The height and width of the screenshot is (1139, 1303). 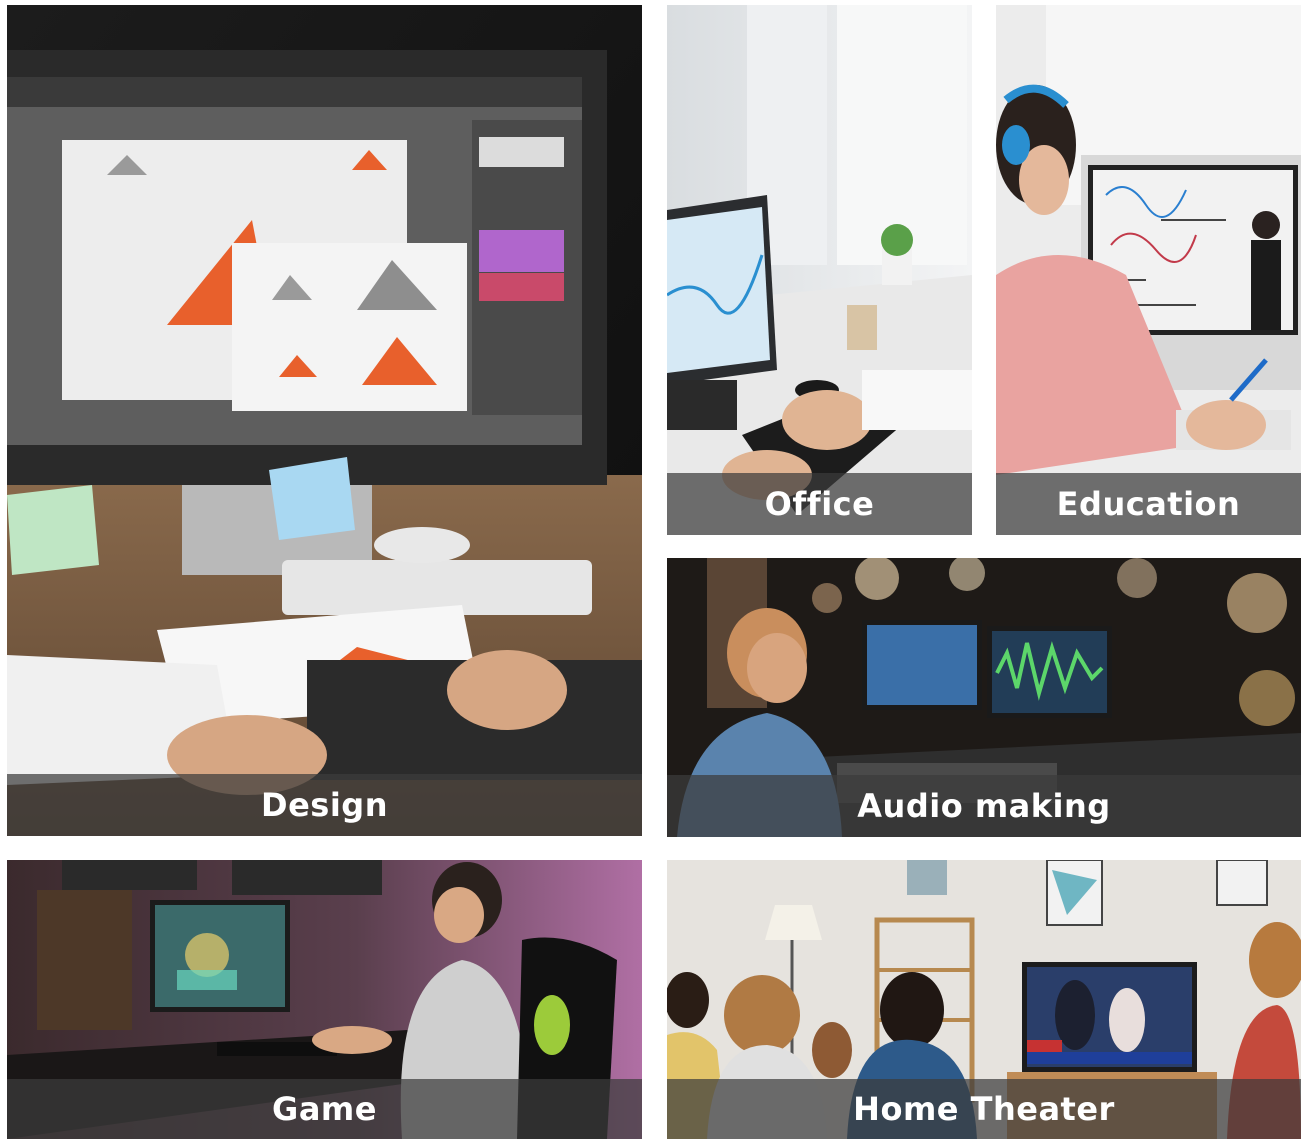 I want to click on caption-bar: Office, so click(x=819, y=504).